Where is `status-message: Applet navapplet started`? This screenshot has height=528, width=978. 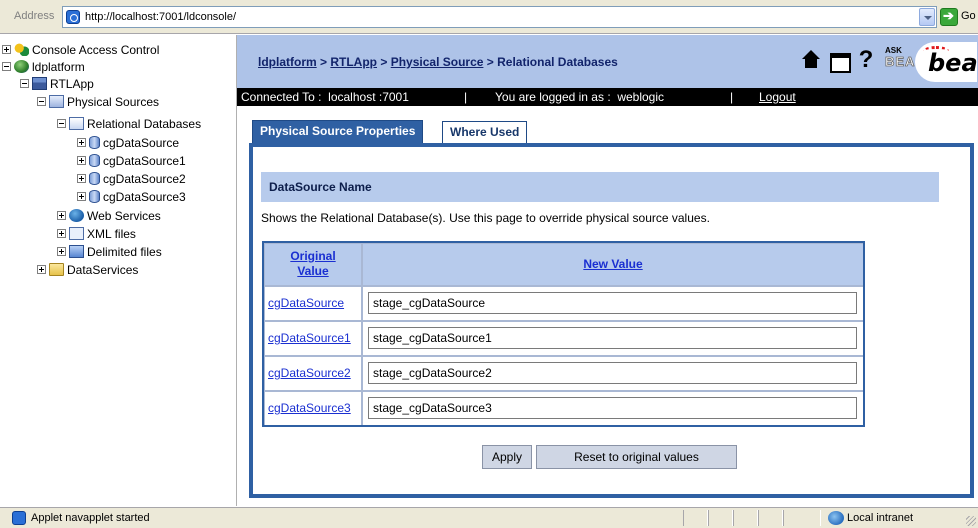 status-message: Applet navapplet started is located at coordinates (90, 518).